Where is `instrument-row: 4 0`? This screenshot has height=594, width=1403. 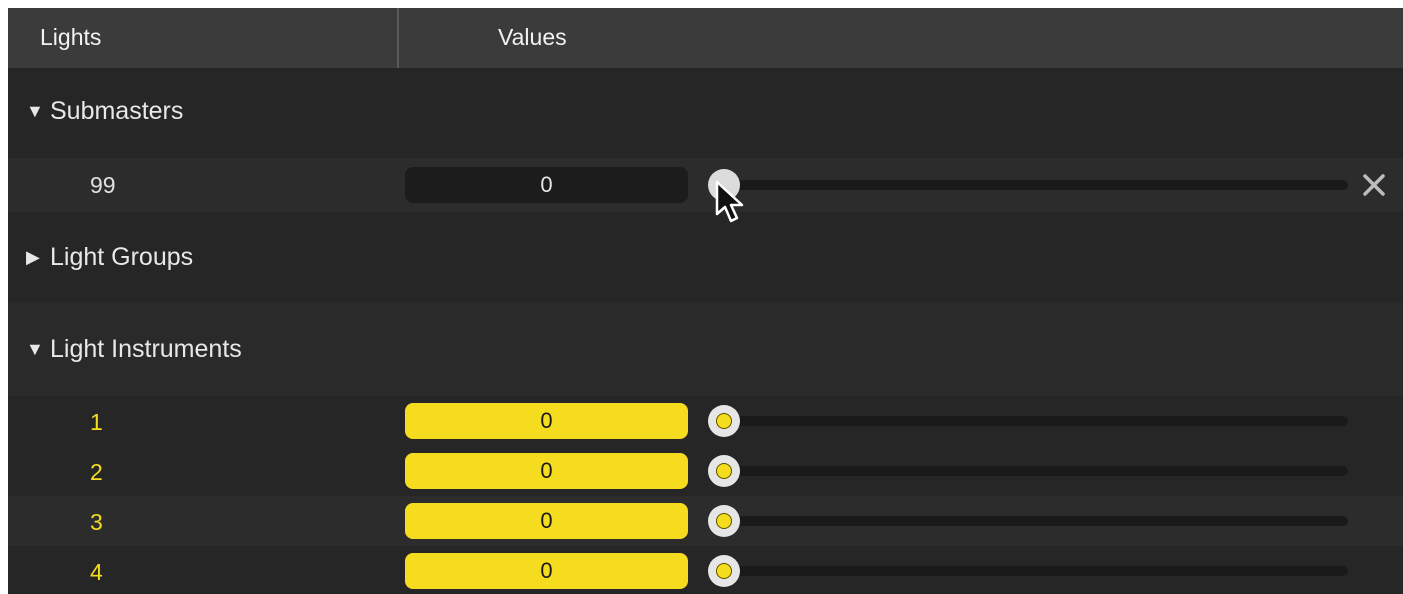
instrument-row: 4 0 is located at coordinates (705, 570).